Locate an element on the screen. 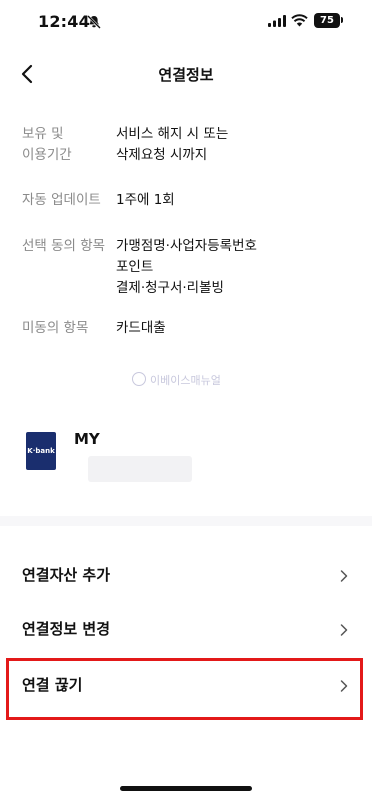  info-label: 보유 및 이용기간 is located at coordinates (47, 144).